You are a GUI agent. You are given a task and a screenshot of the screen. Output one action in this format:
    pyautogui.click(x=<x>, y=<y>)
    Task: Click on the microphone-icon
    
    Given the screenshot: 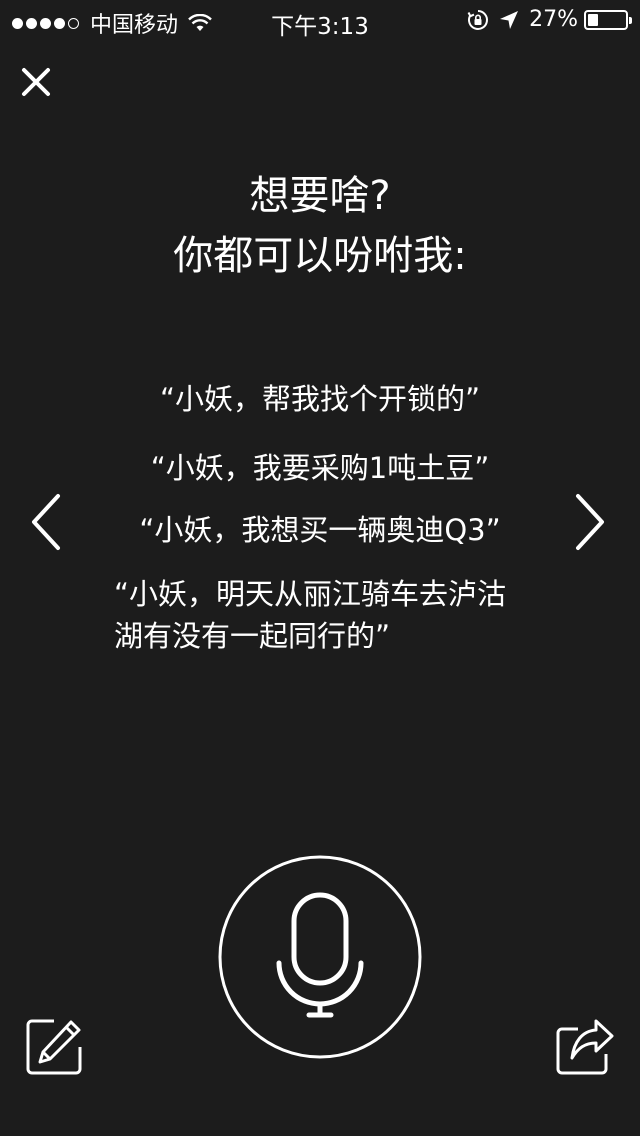 What is the action you would take?
    pyautogui.click(x=320, y=957)
    